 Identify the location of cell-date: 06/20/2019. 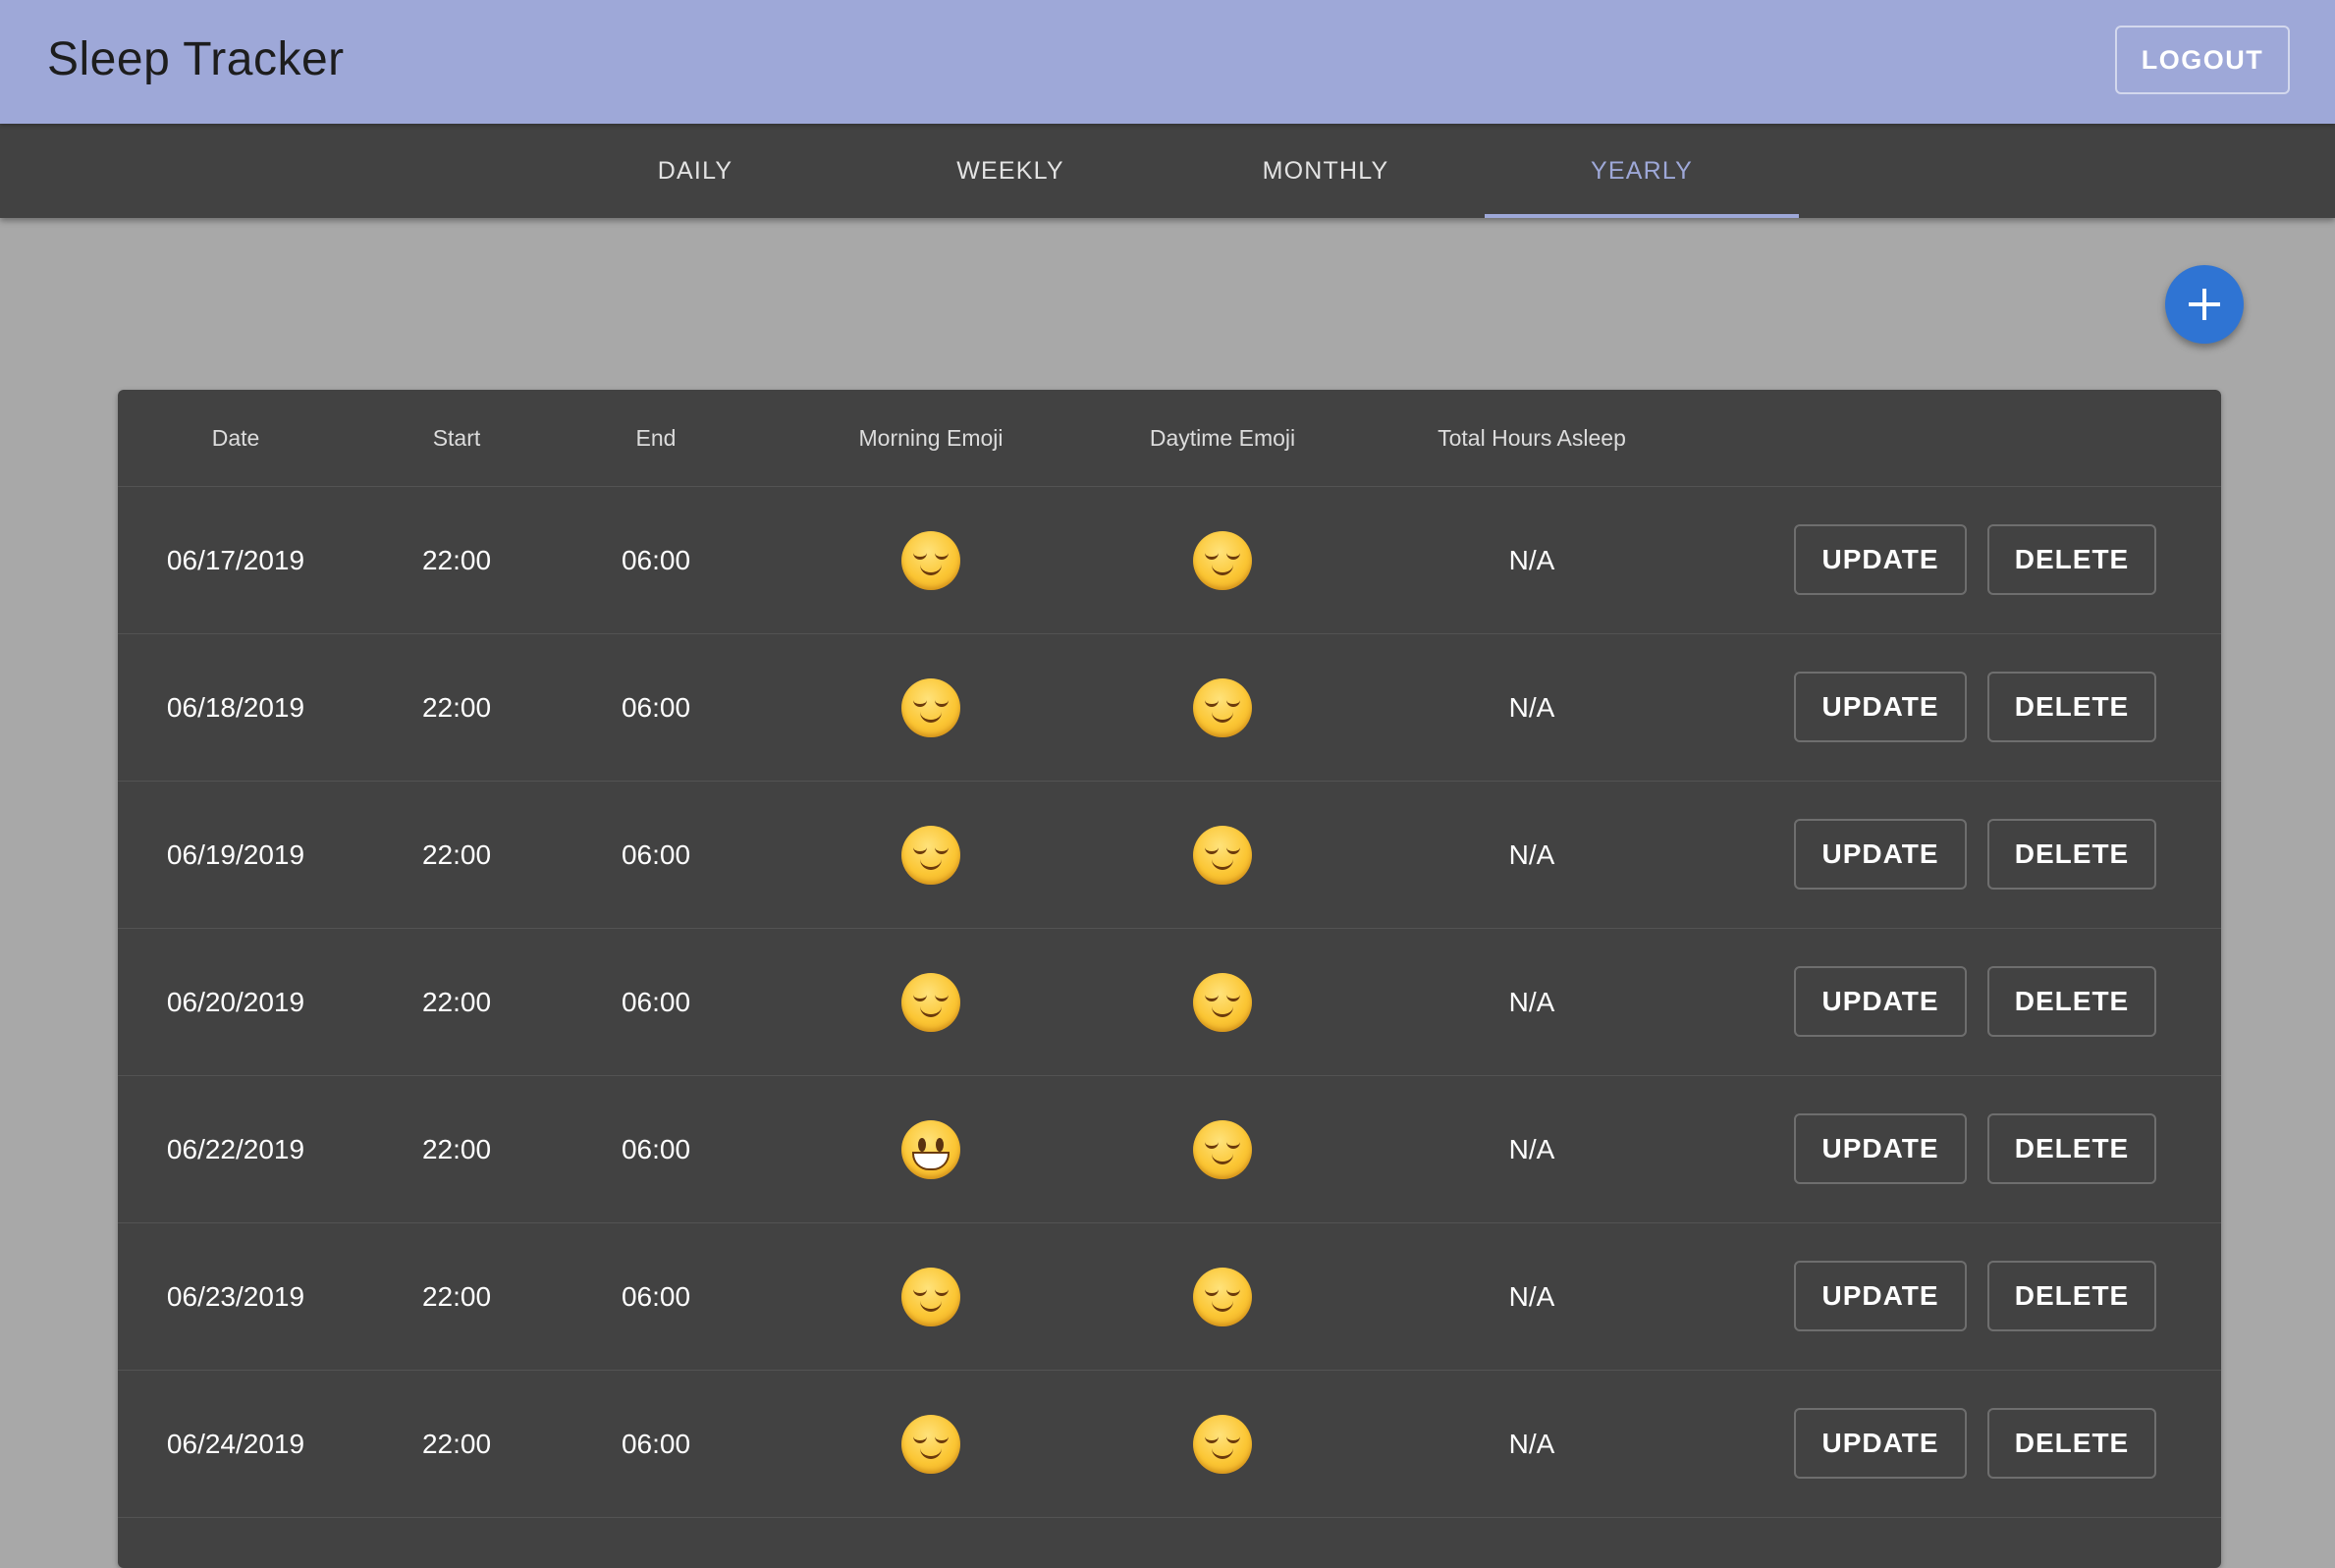
(235, 1001).